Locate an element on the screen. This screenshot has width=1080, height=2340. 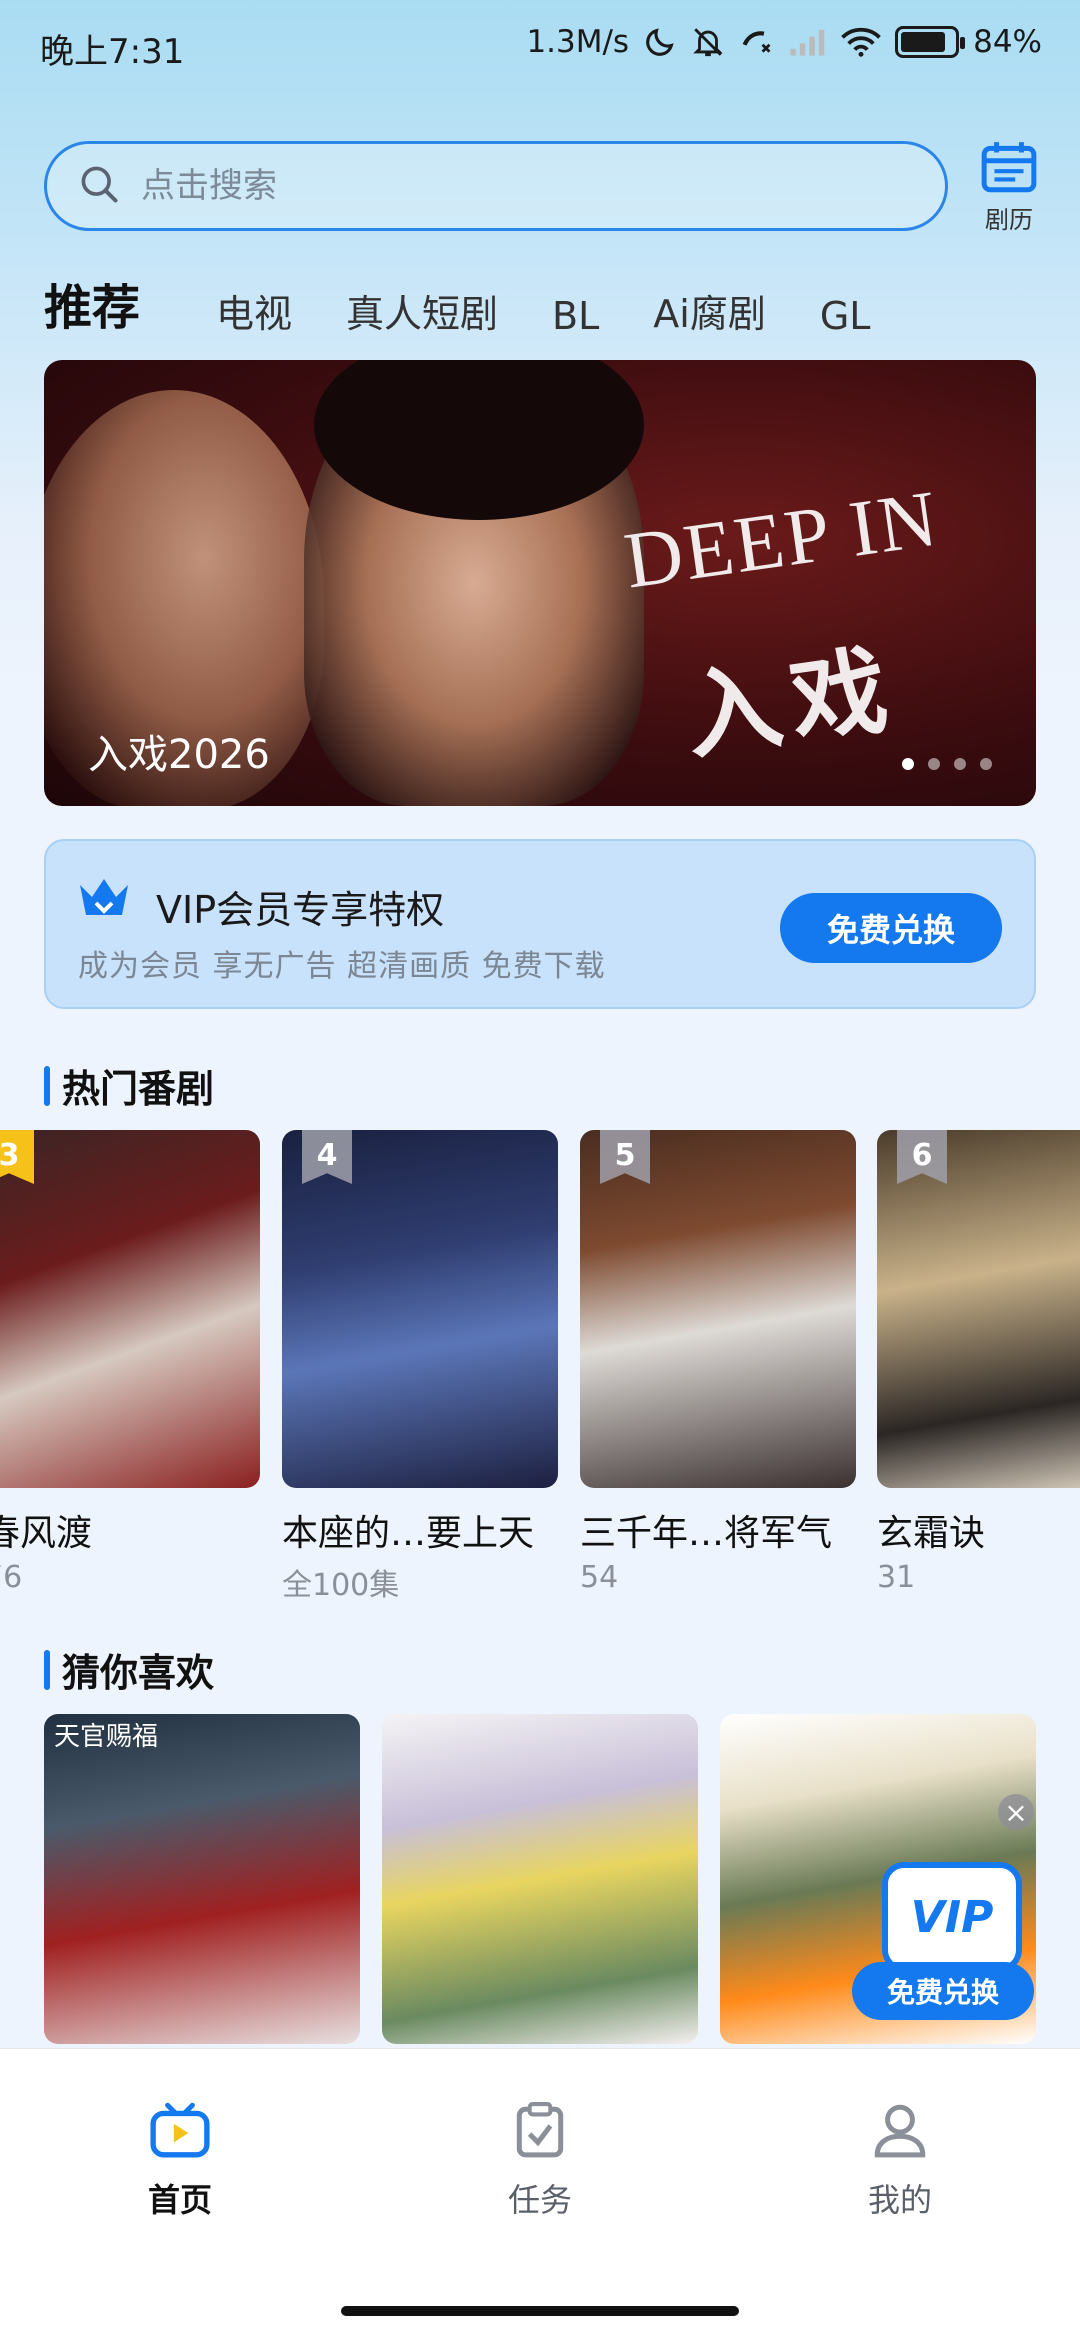
nav-home: 首页 is located at coordinates (180, 2161).